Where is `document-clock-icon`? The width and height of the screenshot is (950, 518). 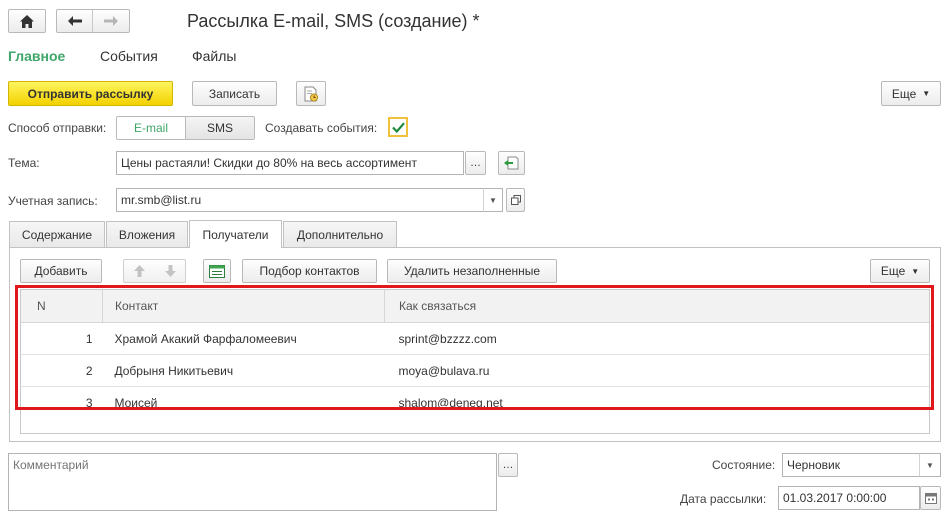
document-clock-icon is located at coordinates (311, 93).